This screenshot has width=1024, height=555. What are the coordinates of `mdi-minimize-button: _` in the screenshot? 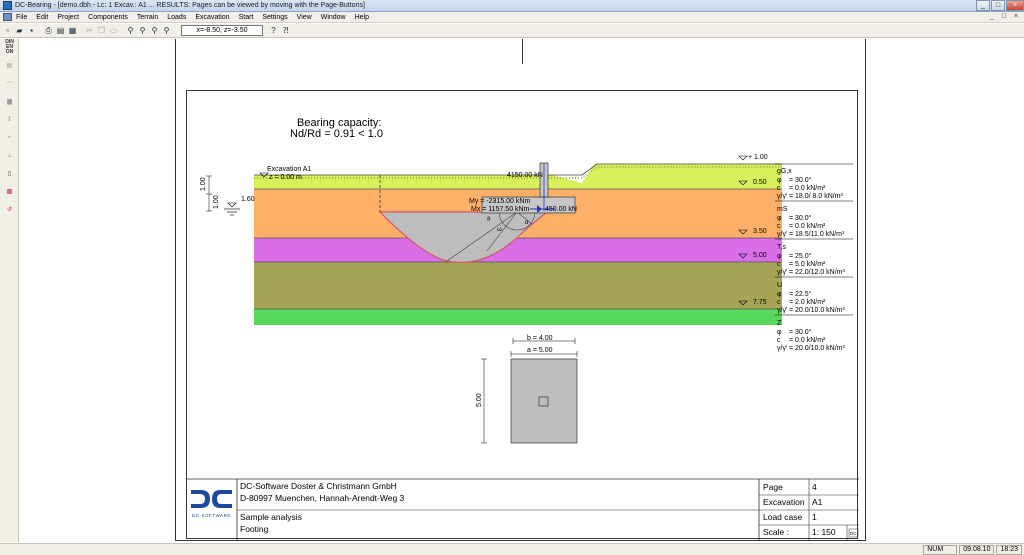 It's located at (992, 17).